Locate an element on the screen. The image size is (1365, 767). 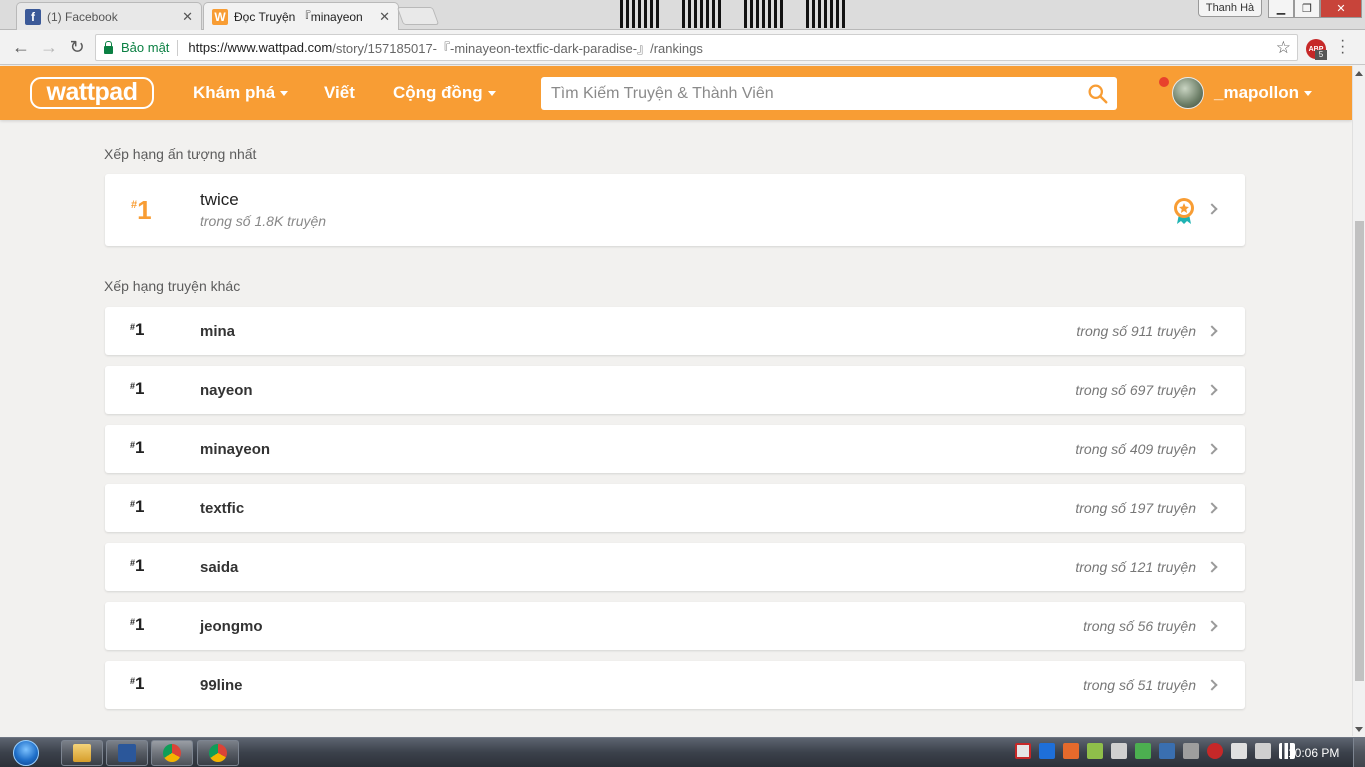
page-scrollbar is located at coordinates (1358, 401).